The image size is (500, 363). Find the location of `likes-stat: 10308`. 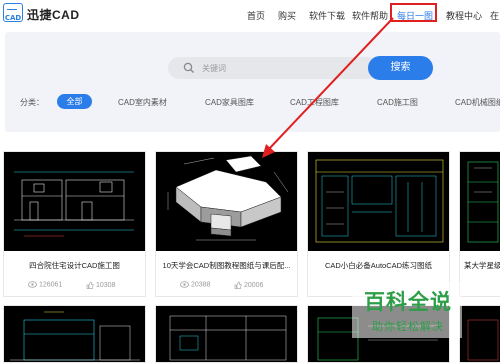

likes-stat: 10308 is located at coordinates (100, 285).